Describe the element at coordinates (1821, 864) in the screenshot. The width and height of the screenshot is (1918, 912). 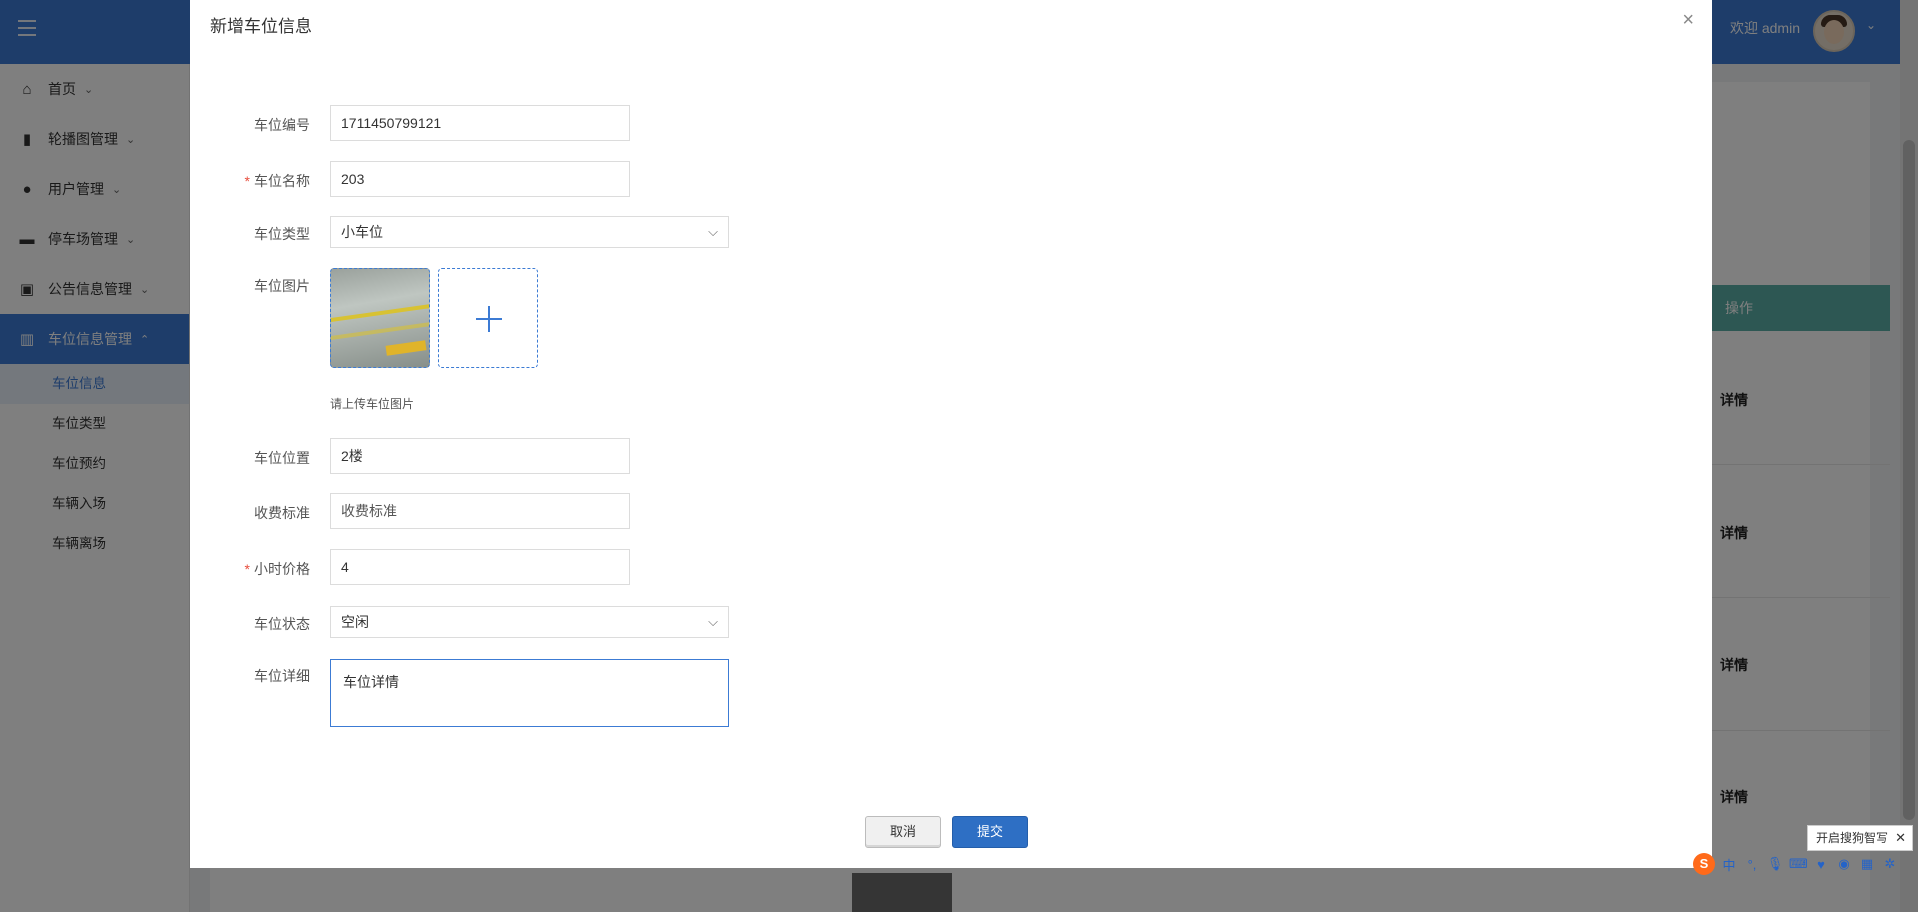
I see `skin-icon: ♥` at that location.